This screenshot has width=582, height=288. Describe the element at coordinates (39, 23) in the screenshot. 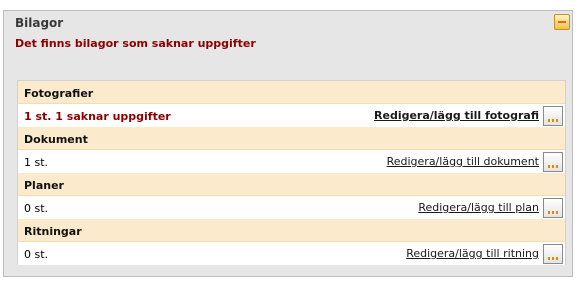

I see `panel-title: Bilagor` at that location.